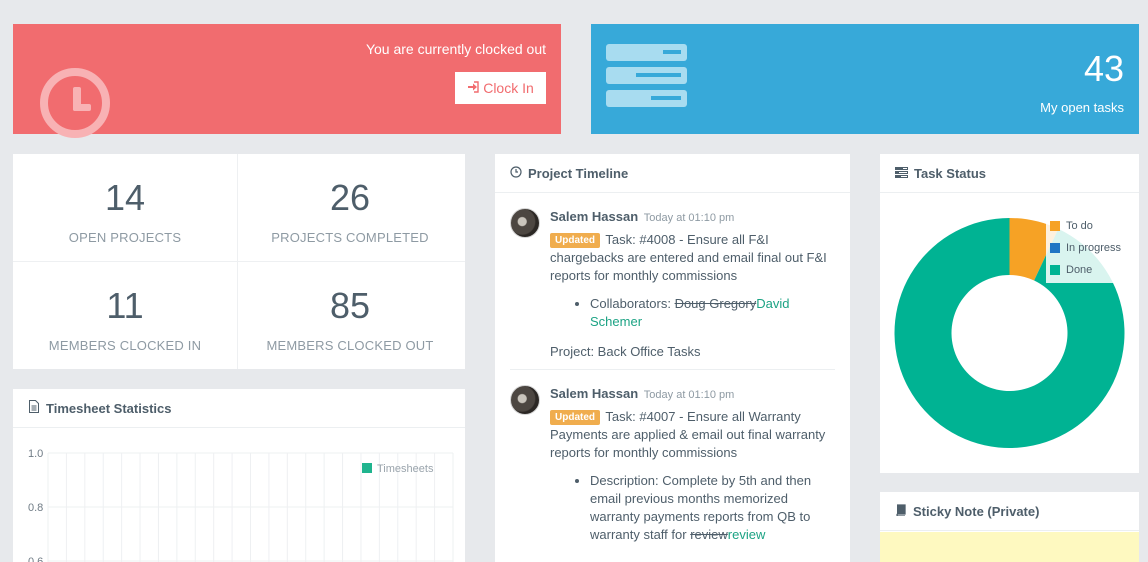 Image resolution: width=1148 pixels, height=562 pixels. Describe the element at coordinates (709, 534) in the screenshot. I see `old-value: review` at that location.